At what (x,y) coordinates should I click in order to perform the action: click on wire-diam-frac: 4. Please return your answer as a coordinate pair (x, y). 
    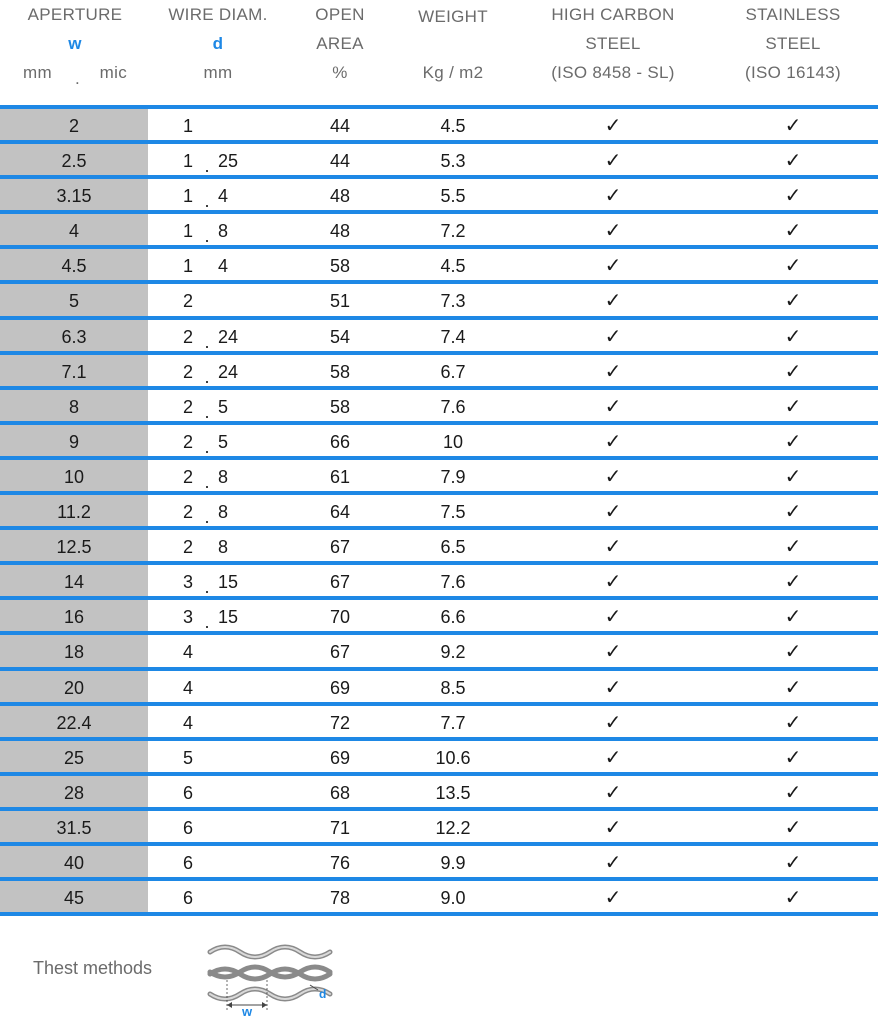
    Looking at the image, I should click on (223, 266).